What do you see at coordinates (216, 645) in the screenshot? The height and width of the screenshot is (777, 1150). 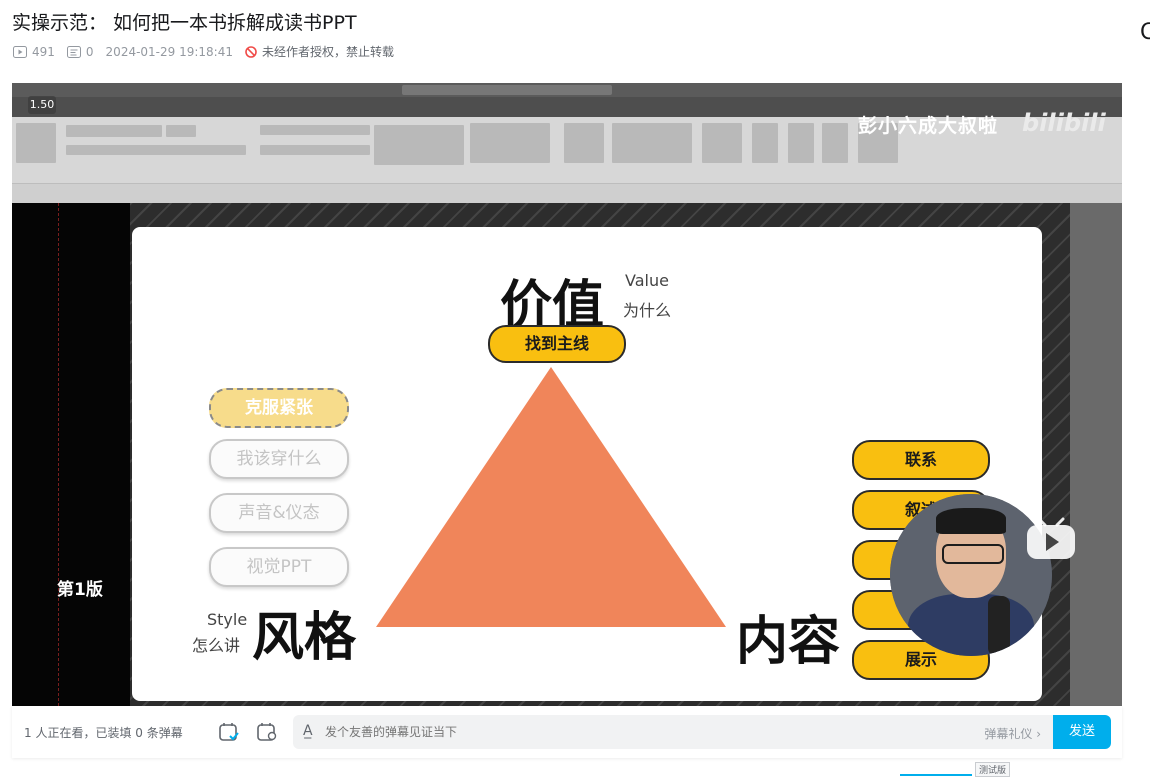 I see `style-subtitle-cn: 怎么讲` at bounding box center [216, 645].